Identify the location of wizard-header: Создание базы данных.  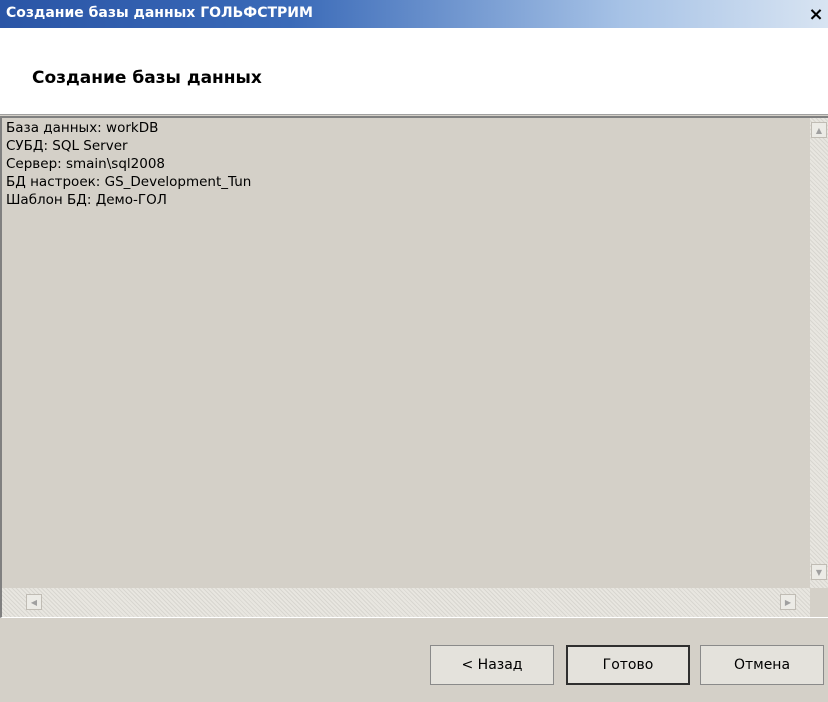
(414, 71).